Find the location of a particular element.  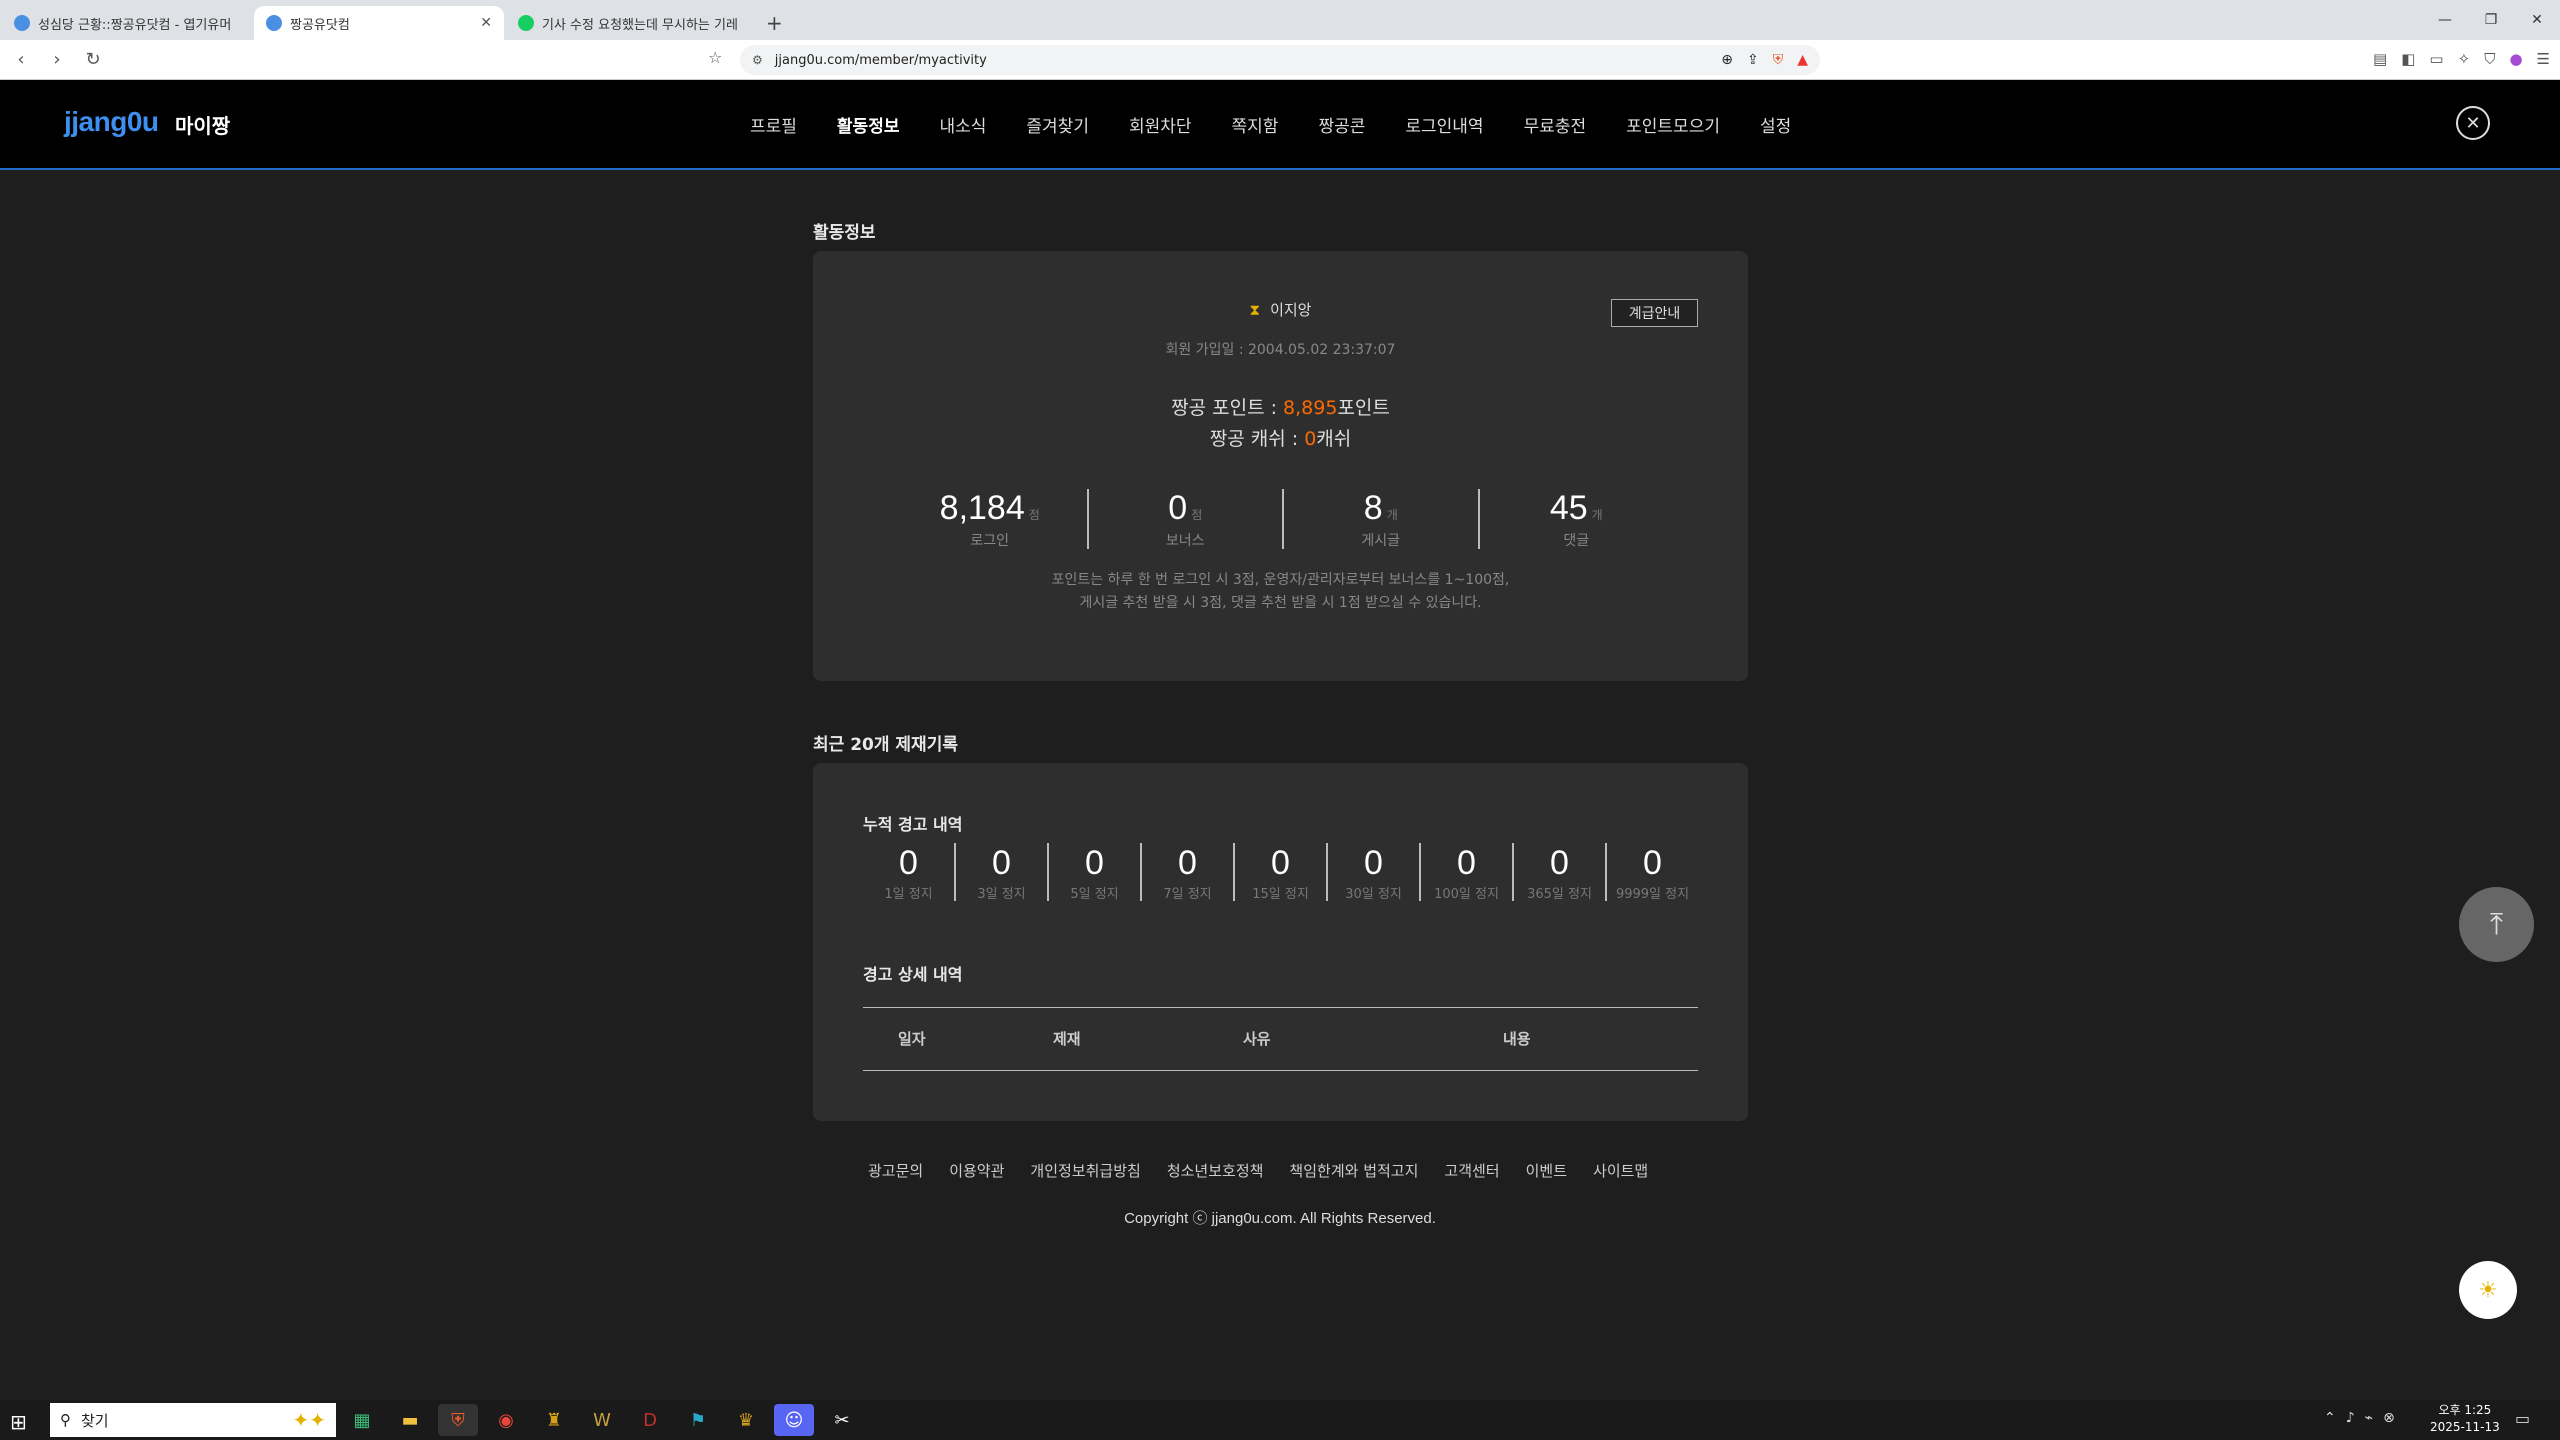

nav-free-charge: 무료충전 is located at coordinates (1555, 124).